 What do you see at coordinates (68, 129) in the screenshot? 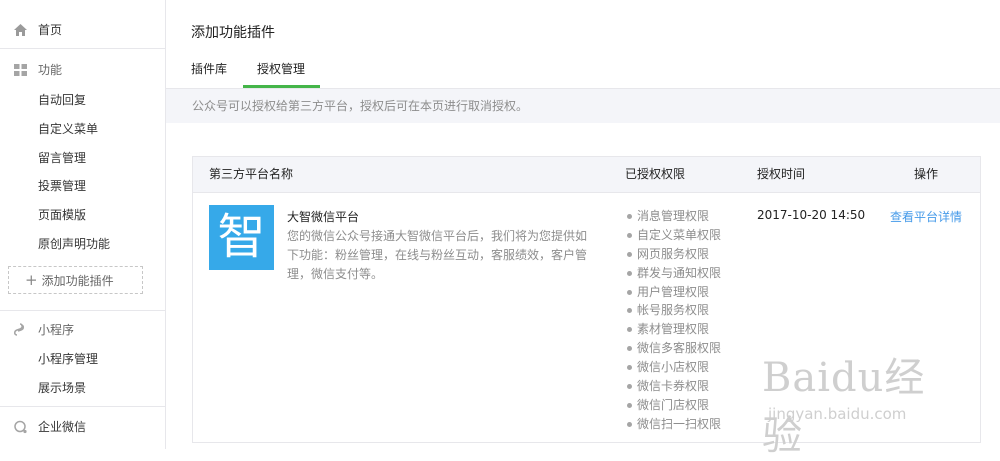
I see `sidebar-item-label: 自定义菜单` at bounding box center [68, 129].